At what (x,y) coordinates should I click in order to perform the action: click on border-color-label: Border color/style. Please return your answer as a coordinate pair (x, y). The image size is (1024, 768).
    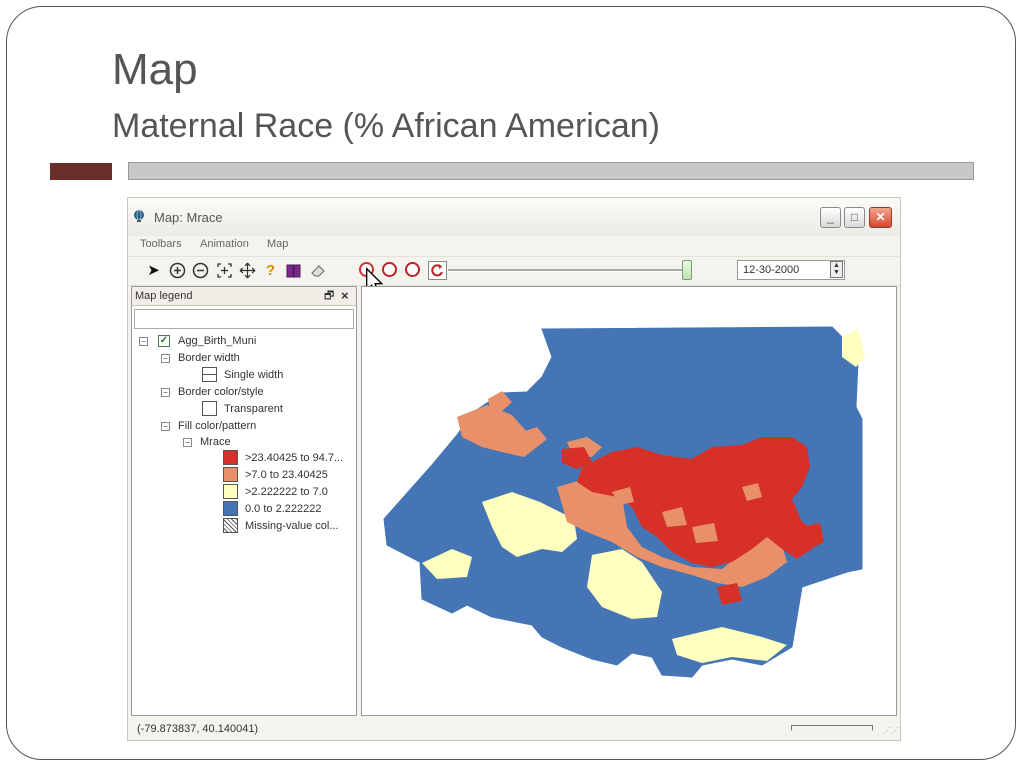
    Looking at the image, I should click on (221, 392).